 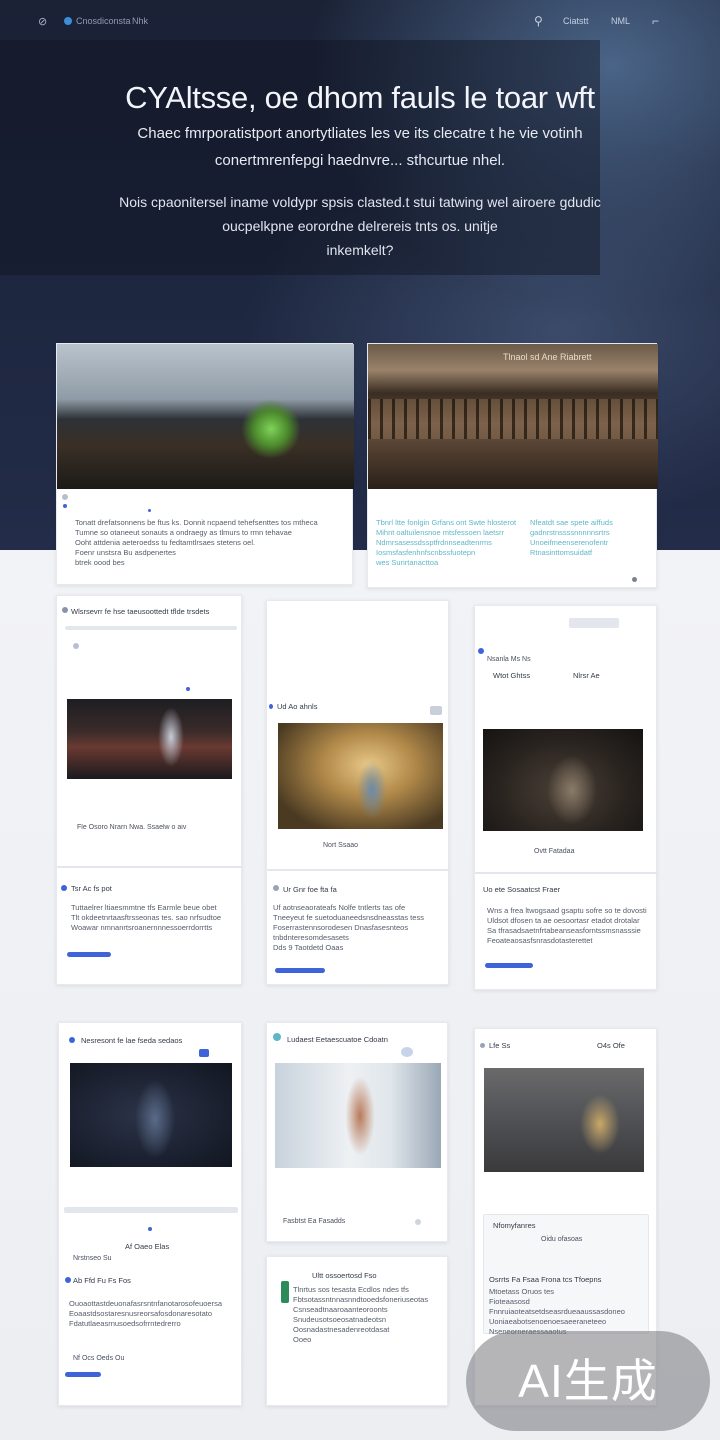 What do you see at coordinates (548, 1321) in the screenshot?
I see `text-line: Uoniaeabotsenoenoesaeeraneteeo` at bounding box center [548, 1321].